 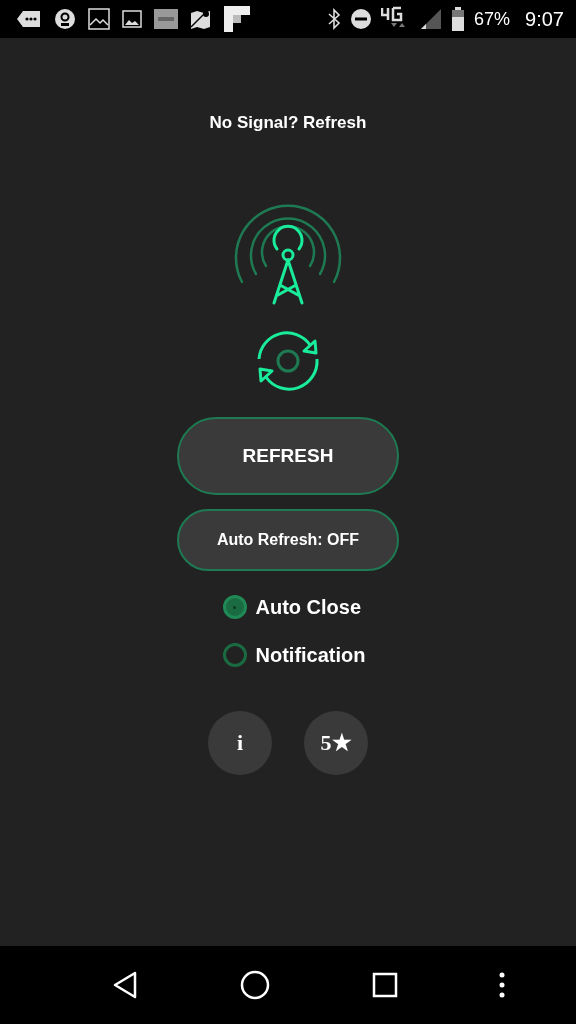 I want to click on clock: 9:07, so click(x=544, y=19).